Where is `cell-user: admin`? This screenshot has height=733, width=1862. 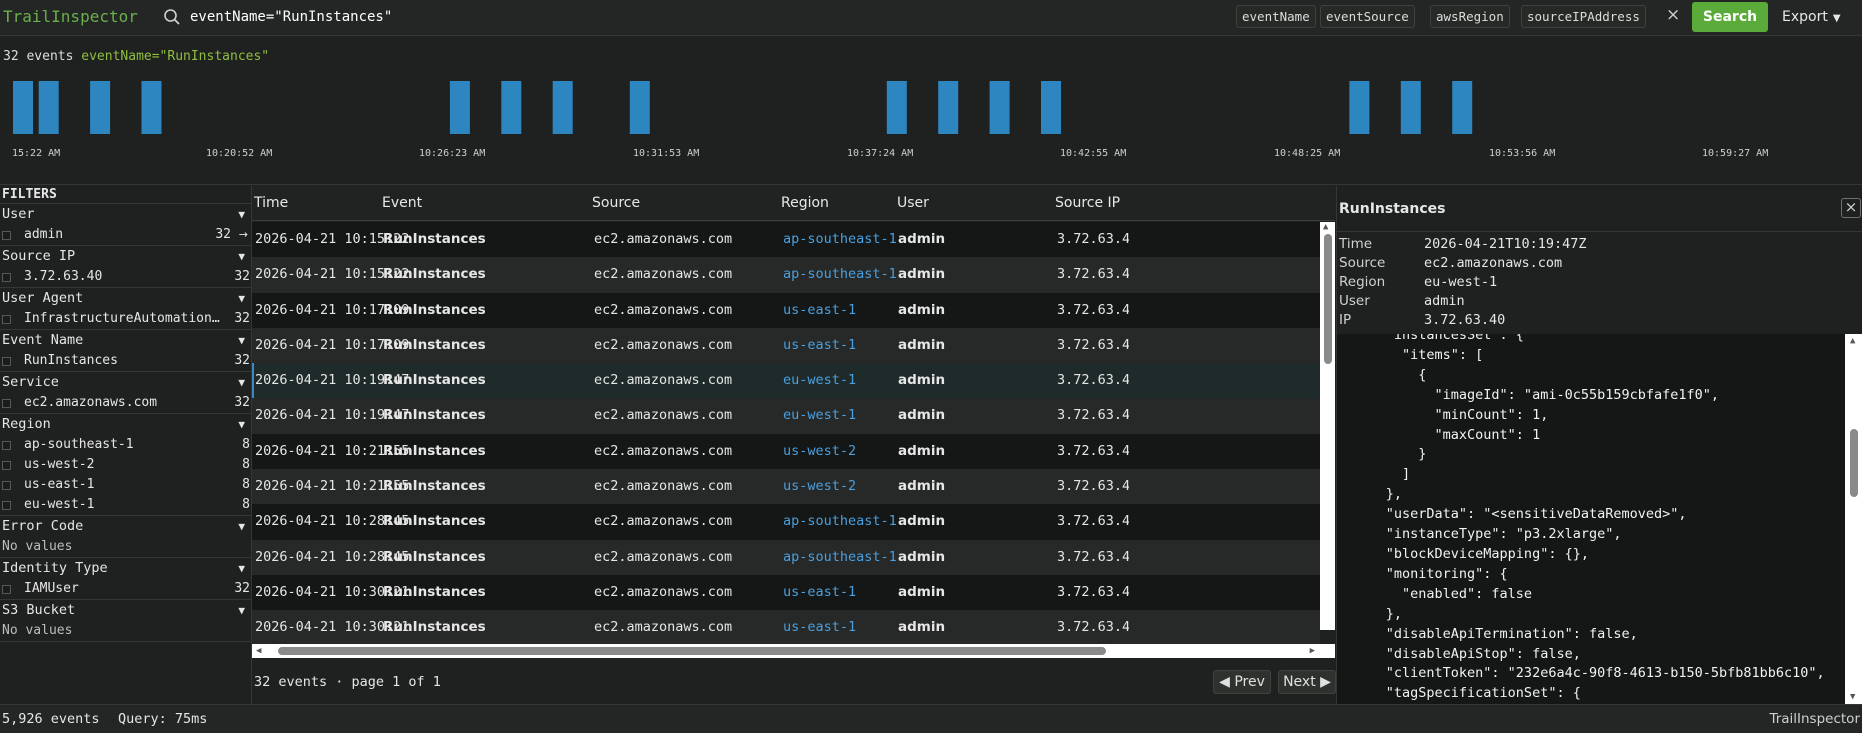
cell-user: admin is located at coordinates (922, 239).